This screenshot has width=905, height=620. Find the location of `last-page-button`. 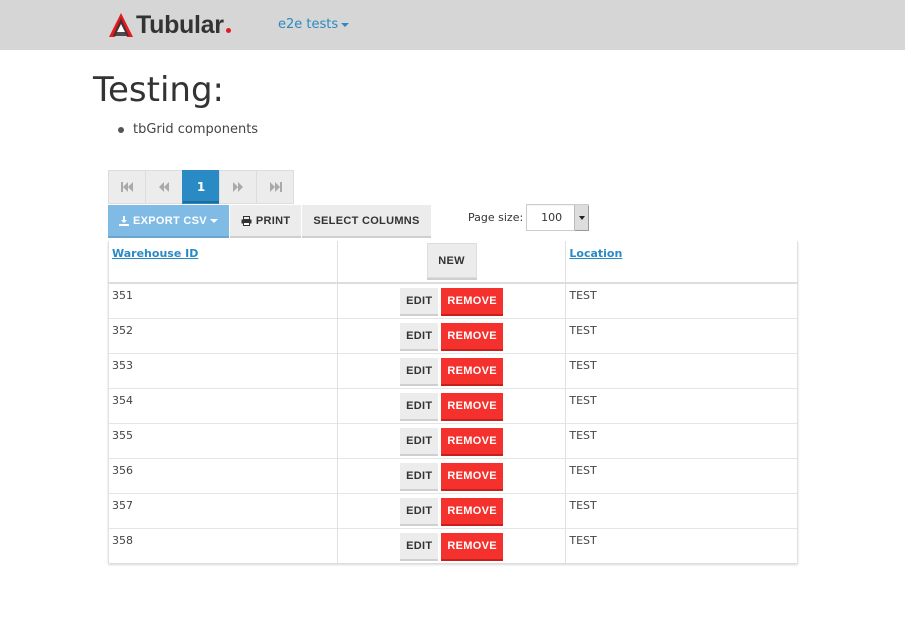

last-page-button is located at coordinates (275, 187).